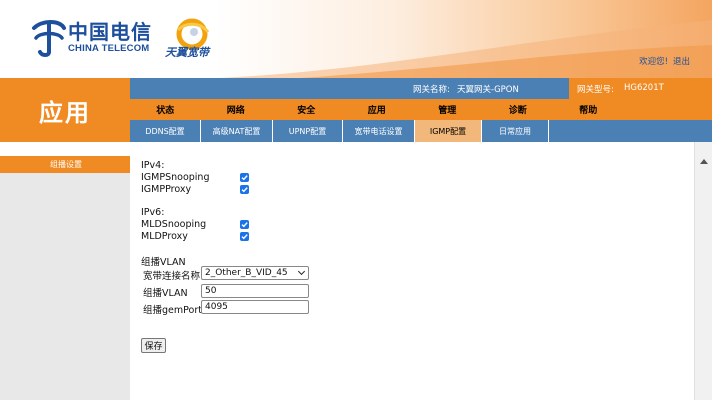 The height and width of the screenshot is (400, 712). I want to click on igmp-snooping-checkbox, so click(244, 177).